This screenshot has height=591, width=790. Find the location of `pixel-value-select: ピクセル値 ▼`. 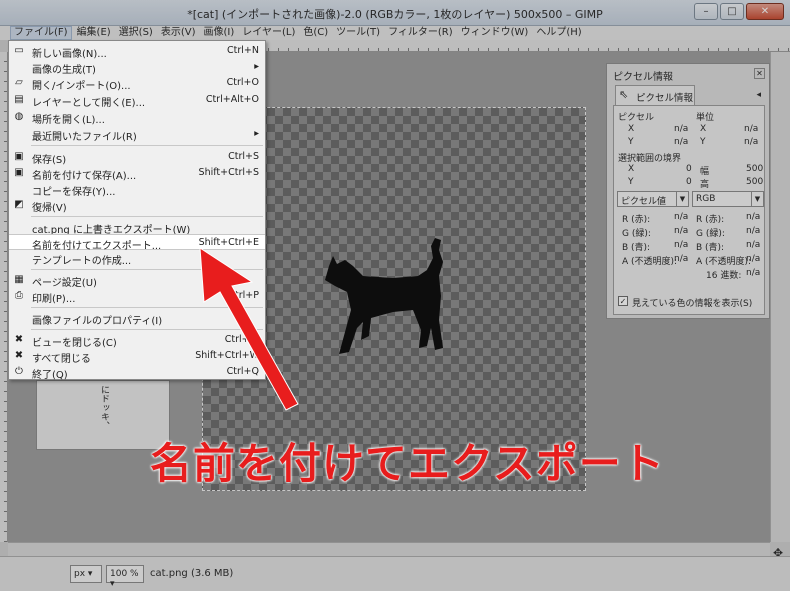

pixel-value-select: ピクセル値 ▼ is located at coordinates (653, 199).